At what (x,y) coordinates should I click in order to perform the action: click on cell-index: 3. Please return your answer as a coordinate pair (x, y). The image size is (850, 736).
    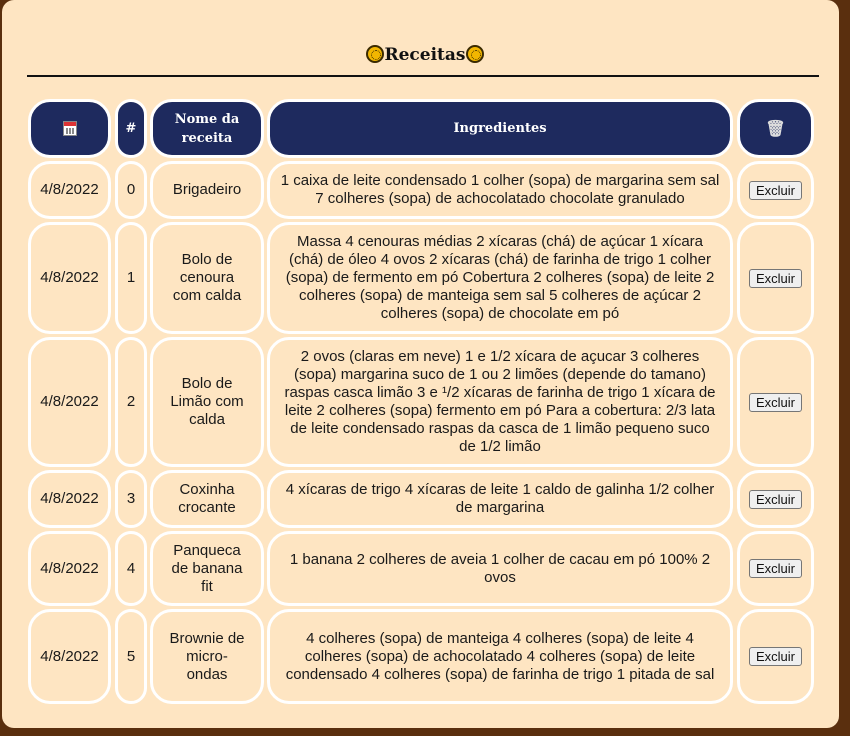
    Looking at the image, I should click on (131, 499).